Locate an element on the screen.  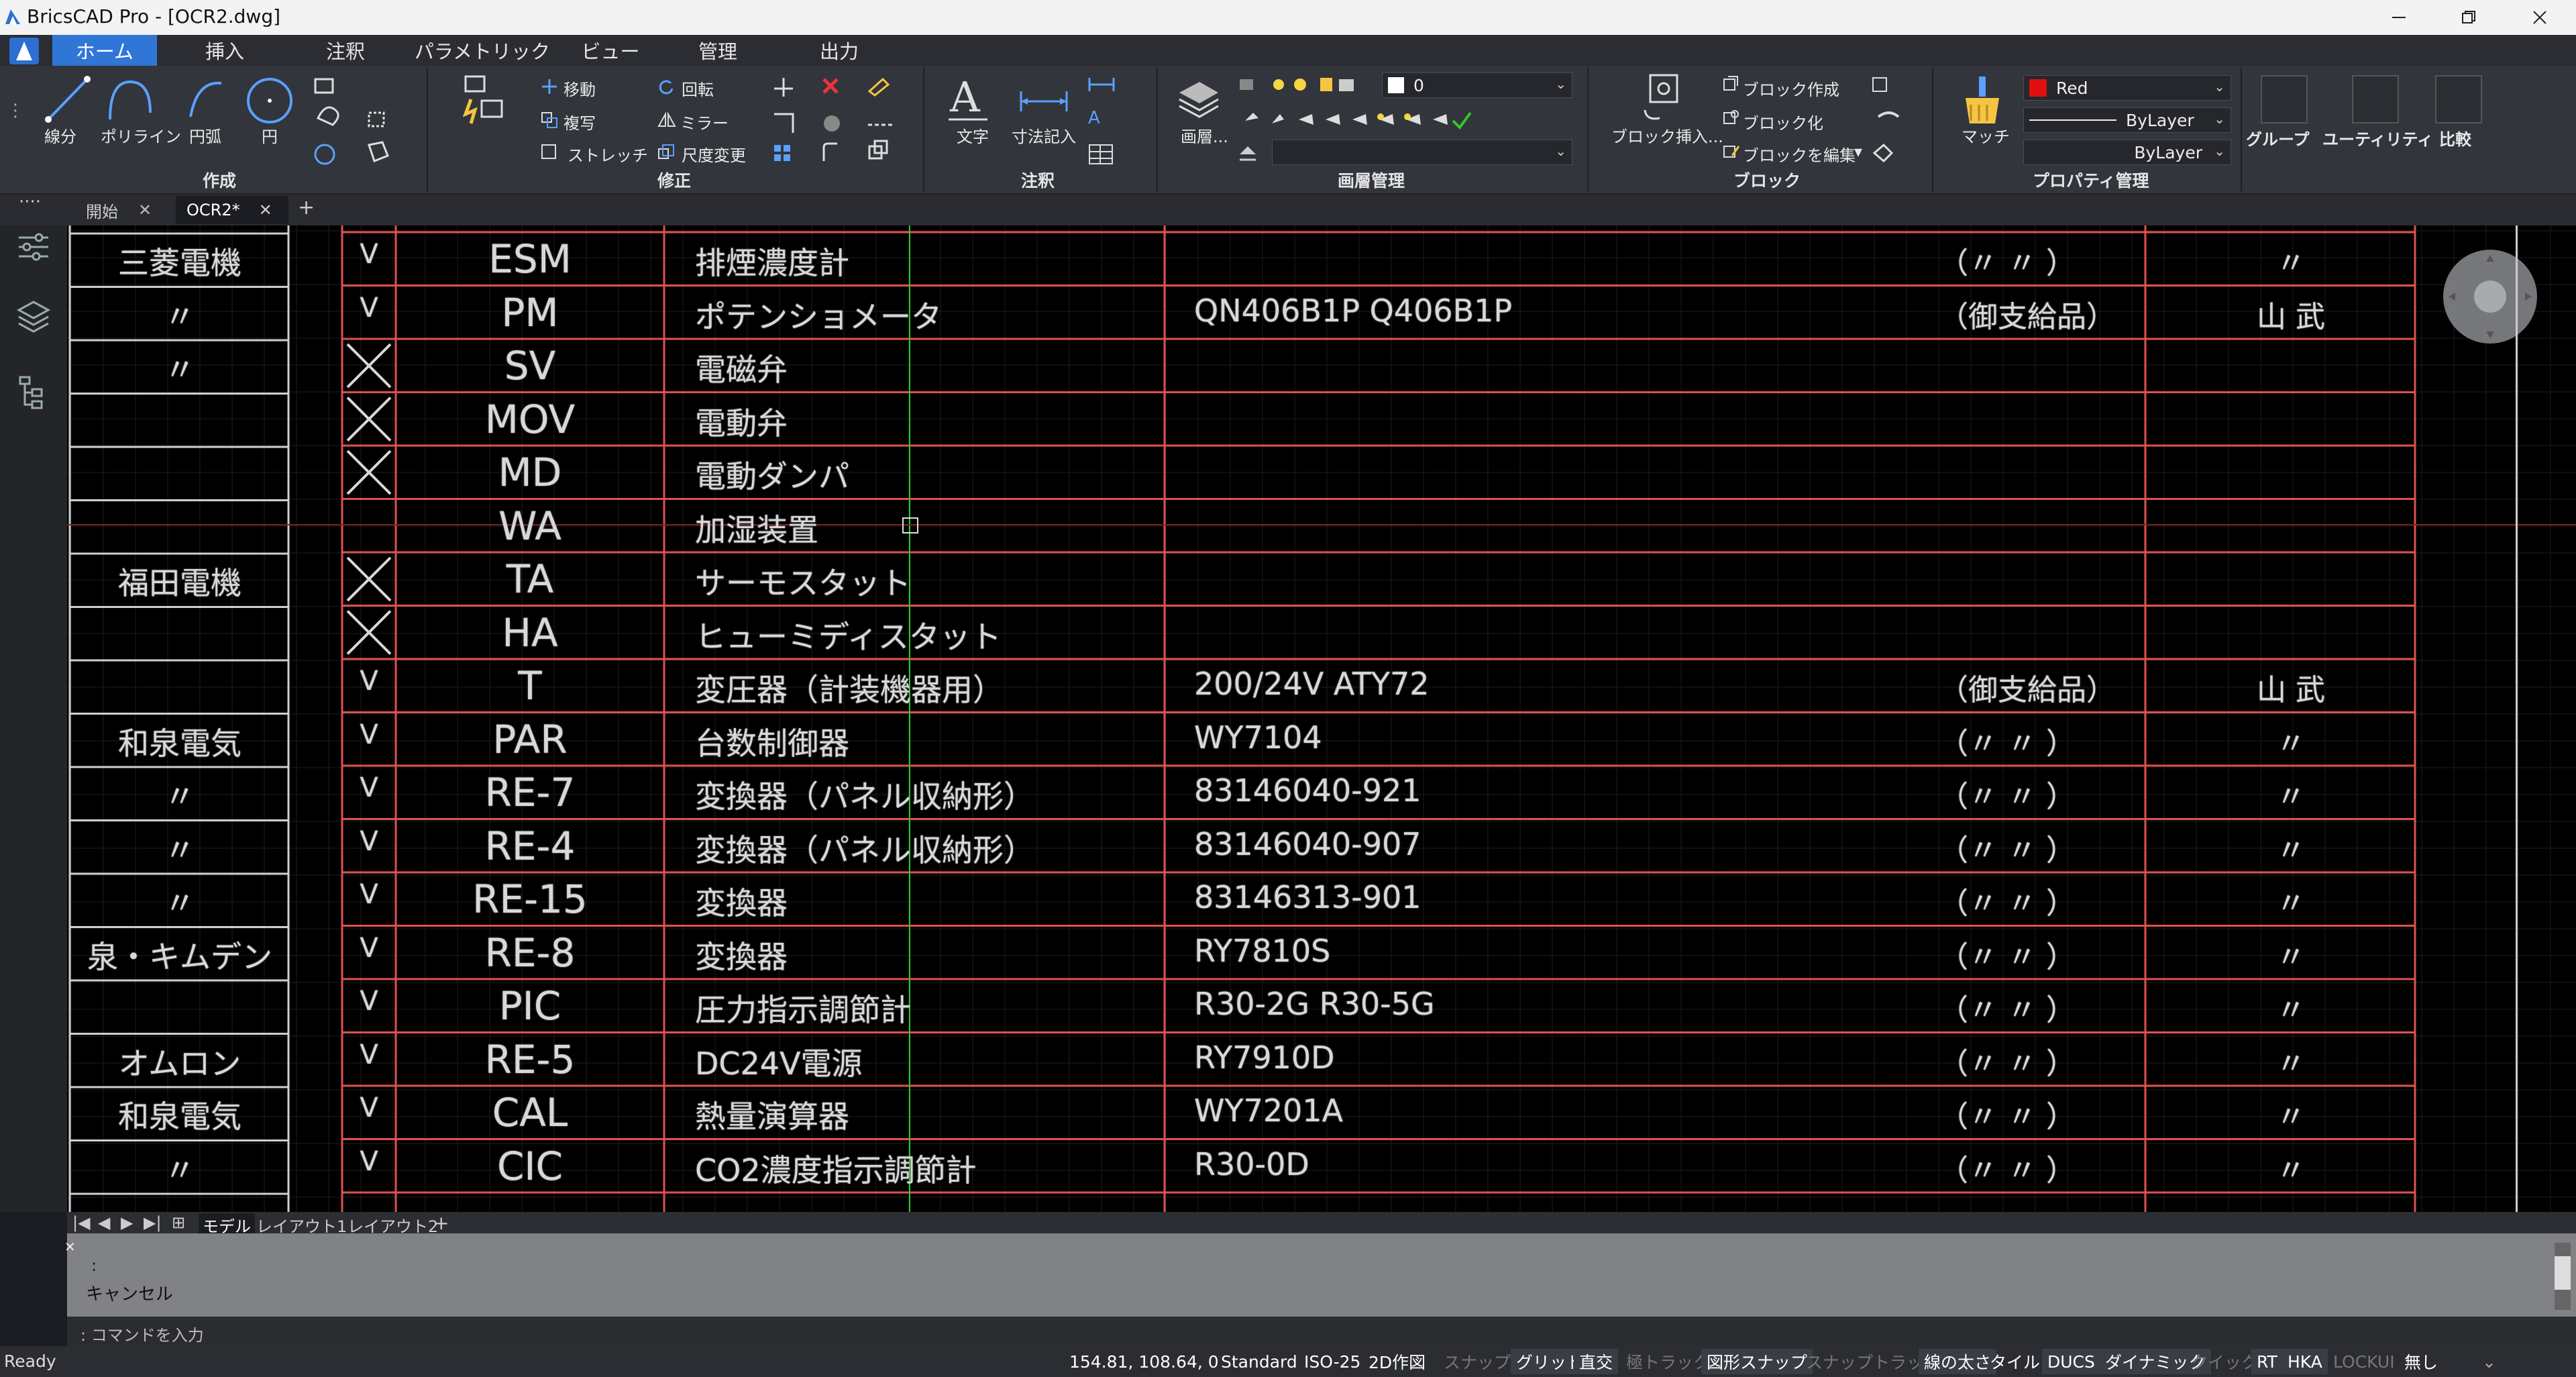
prev-layout-icon: ◀ is located at coordinates (104, 1222).